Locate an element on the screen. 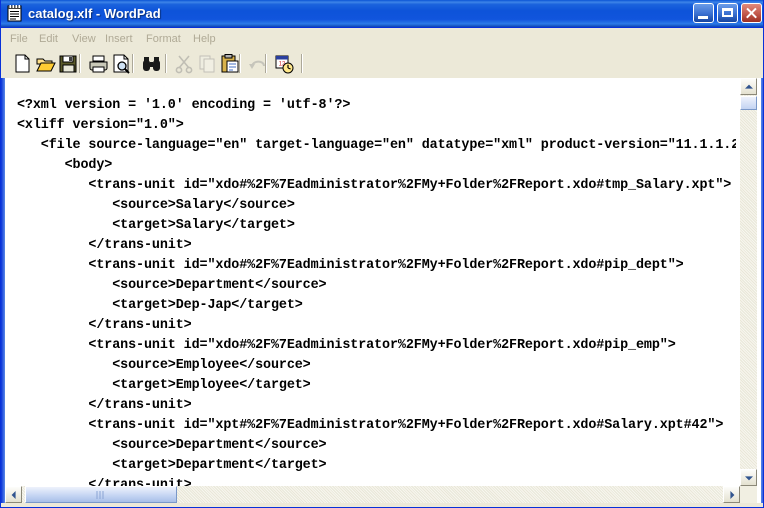  print-preview-button is located at coordinates (121, 64).